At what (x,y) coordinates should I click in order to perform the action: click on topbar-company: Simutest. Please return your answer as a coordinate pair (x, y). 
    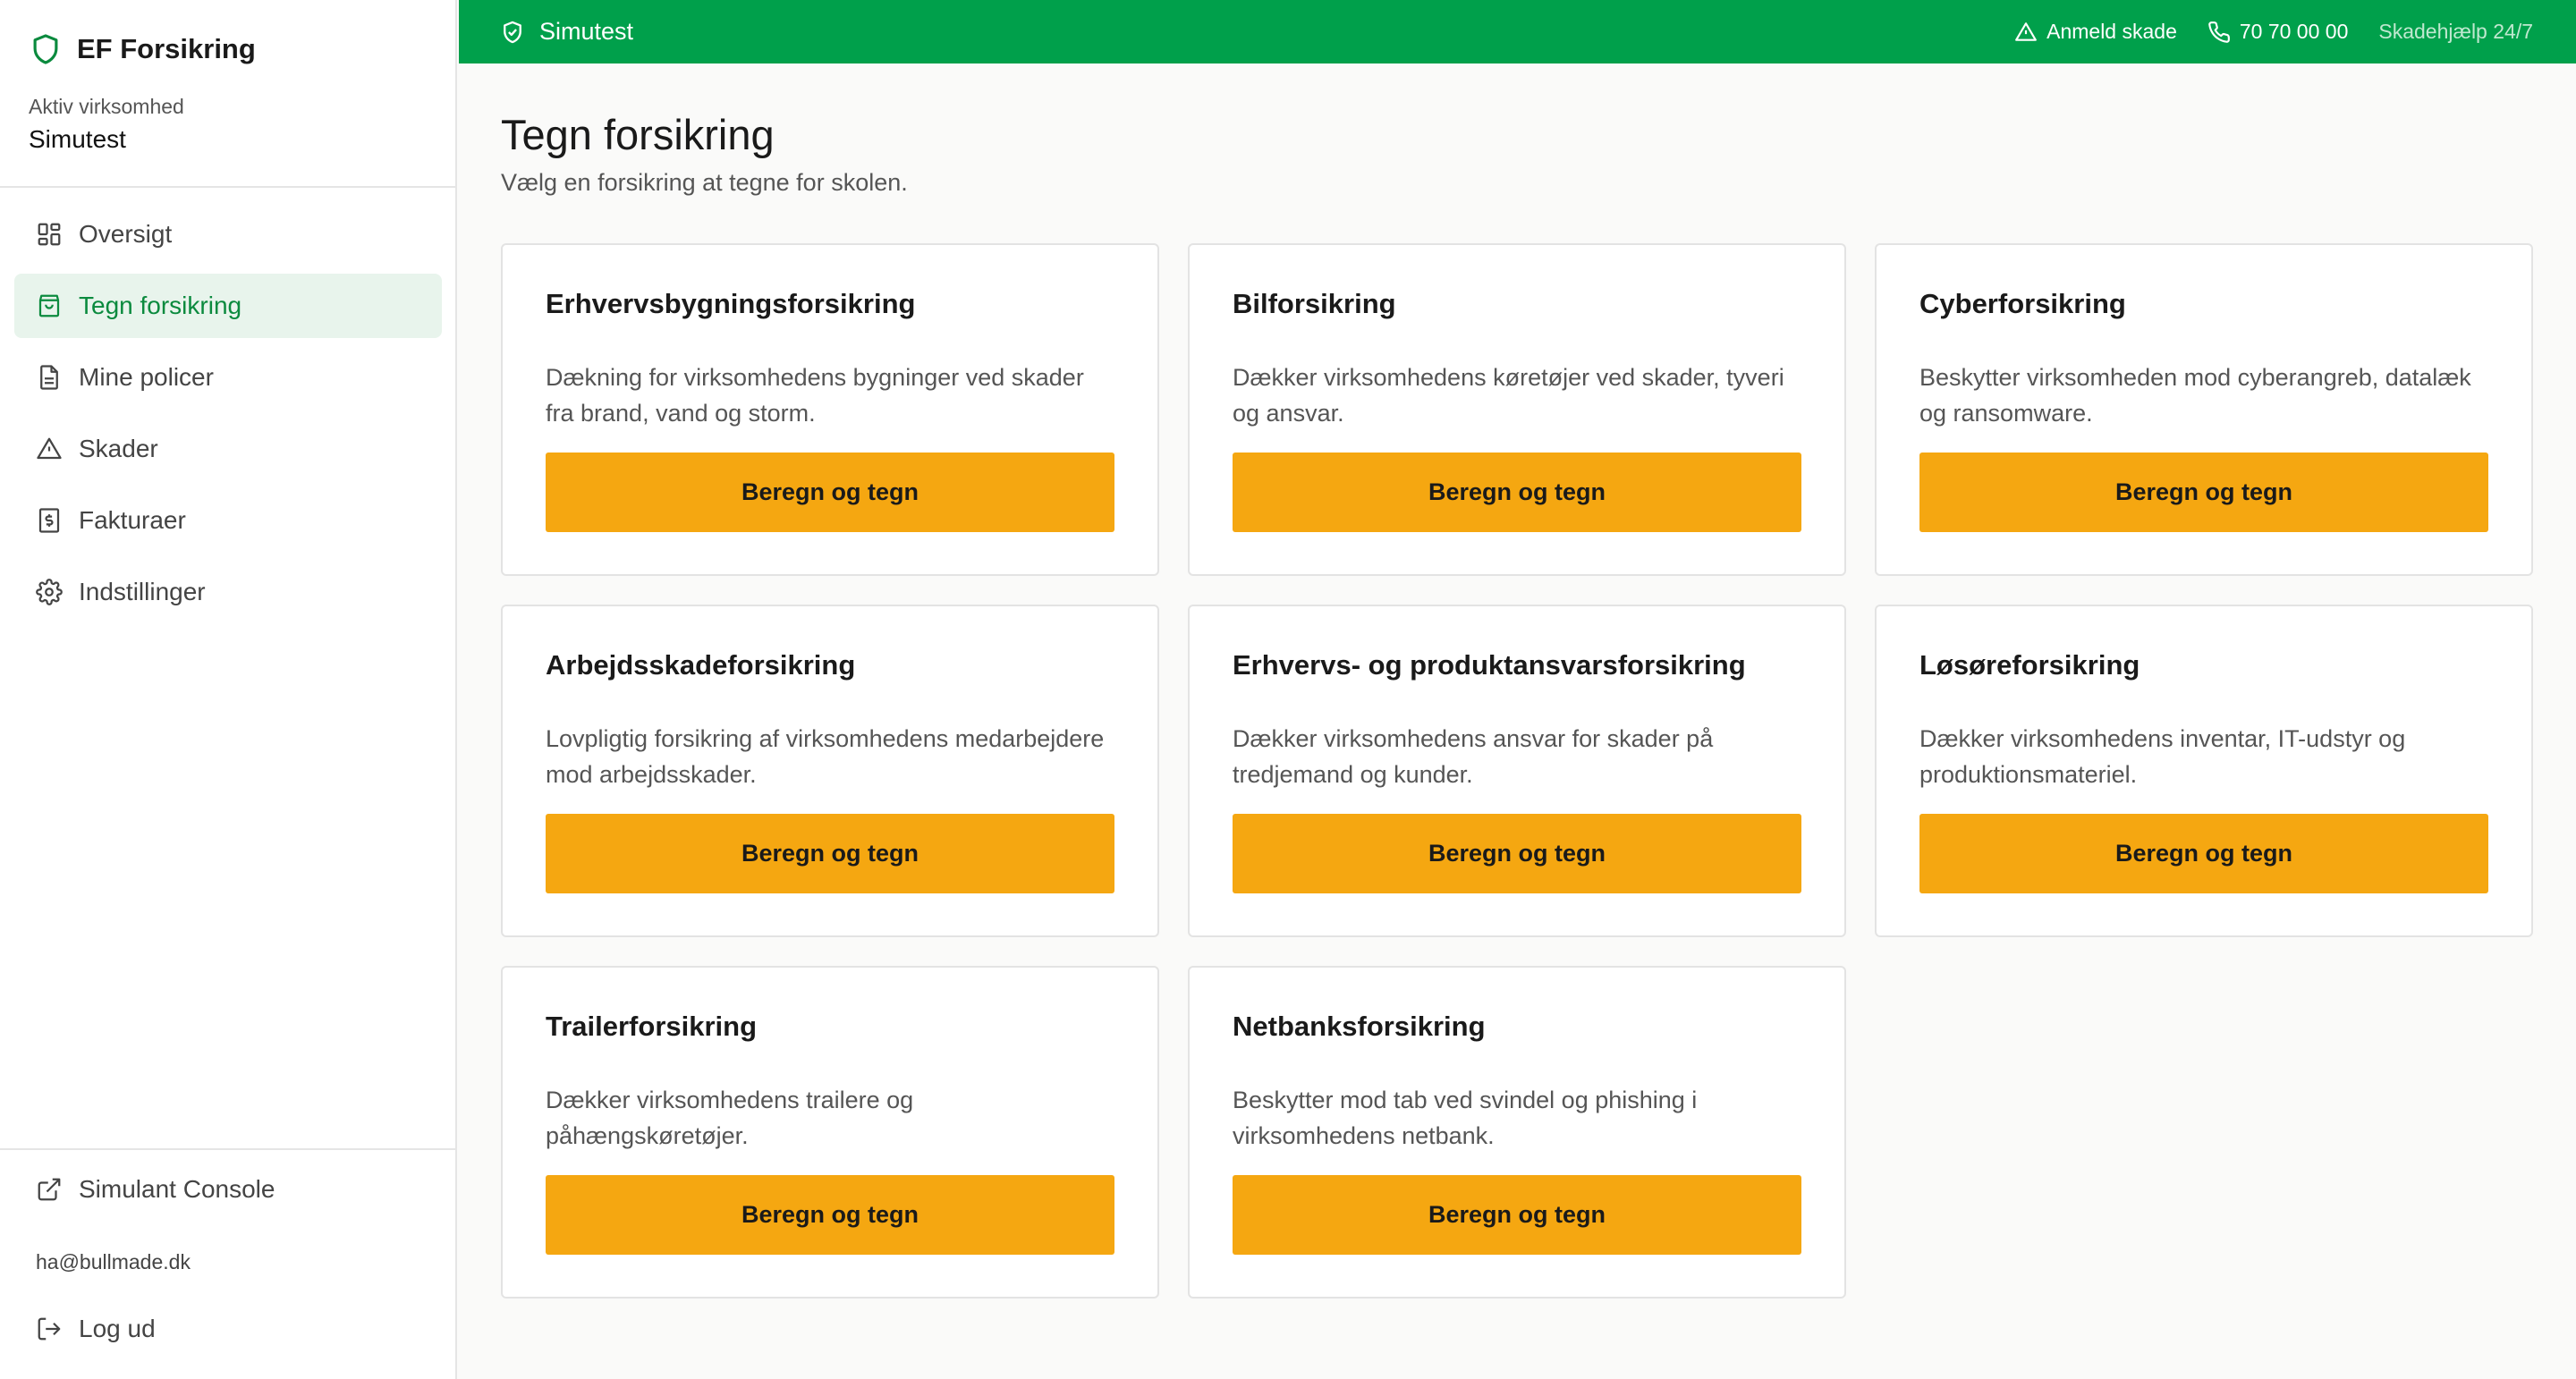
    Looking at the image, I should click on (566, 32).